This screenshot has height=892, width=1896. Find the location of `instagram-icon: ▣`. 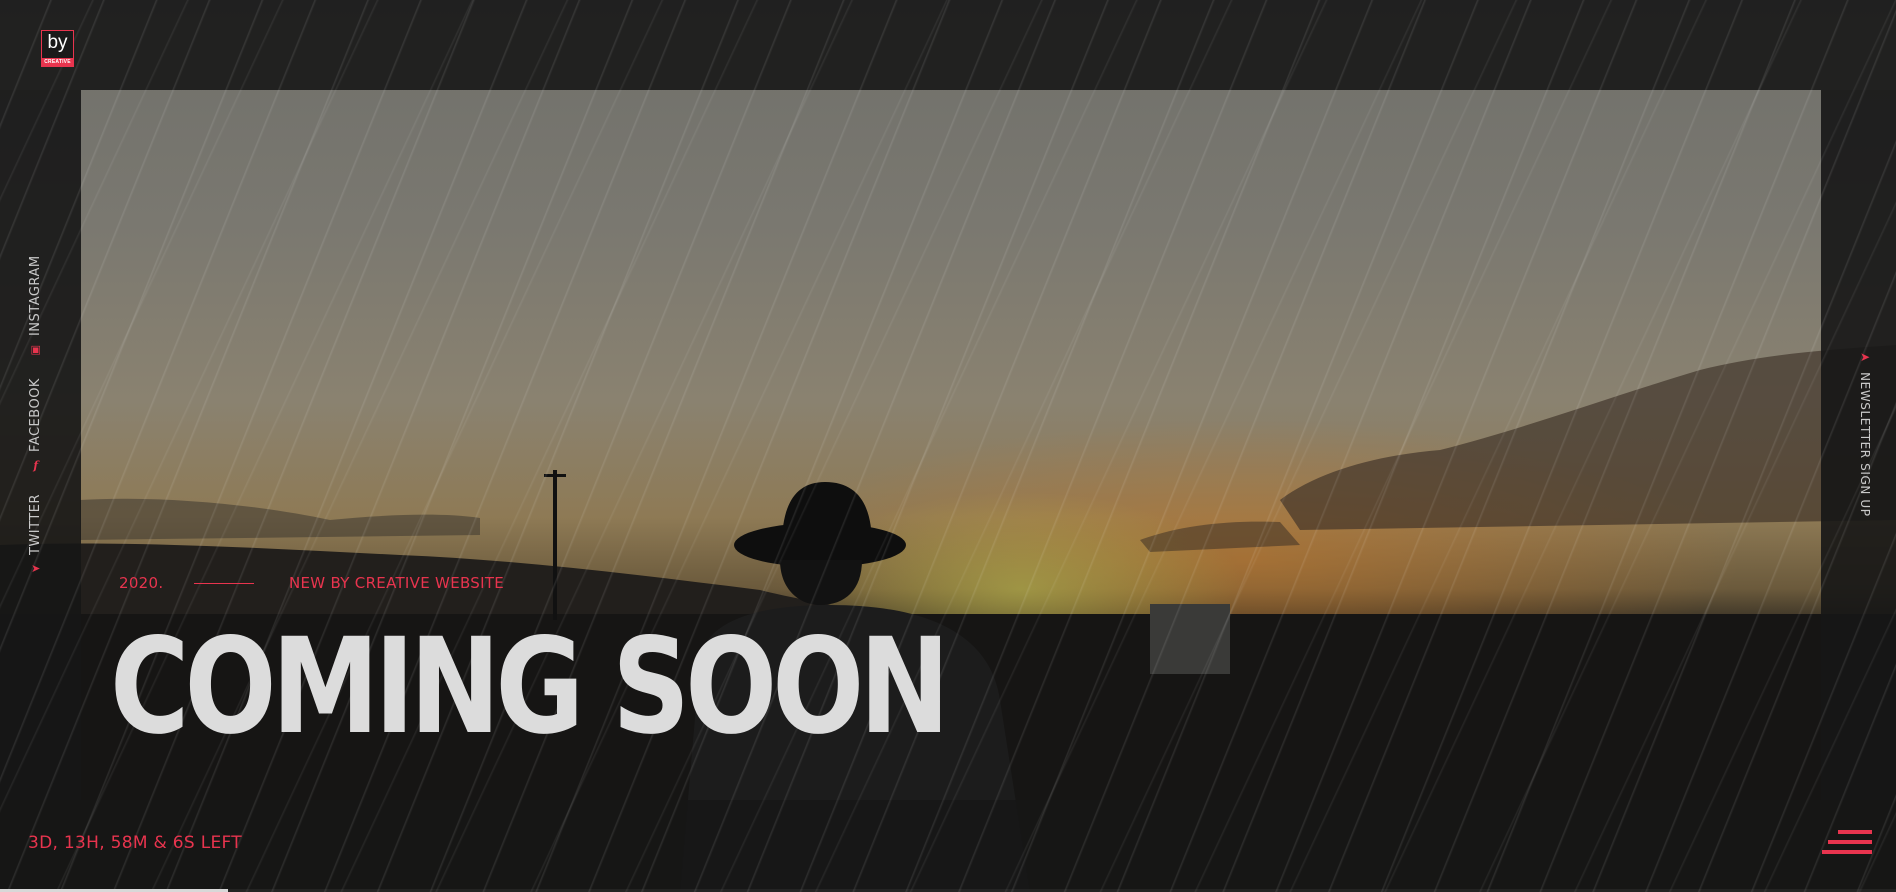

instagram-icon: ▣ is located at coordinates (36, 350).